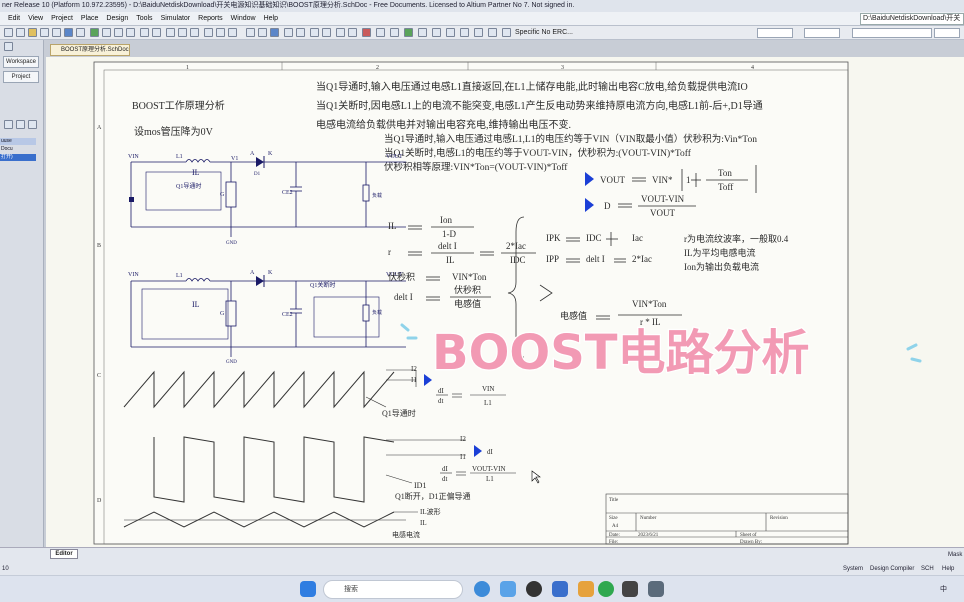  Describe the element at coordinates (144, 32) in the screenshot. I see `select-icon` at that location.